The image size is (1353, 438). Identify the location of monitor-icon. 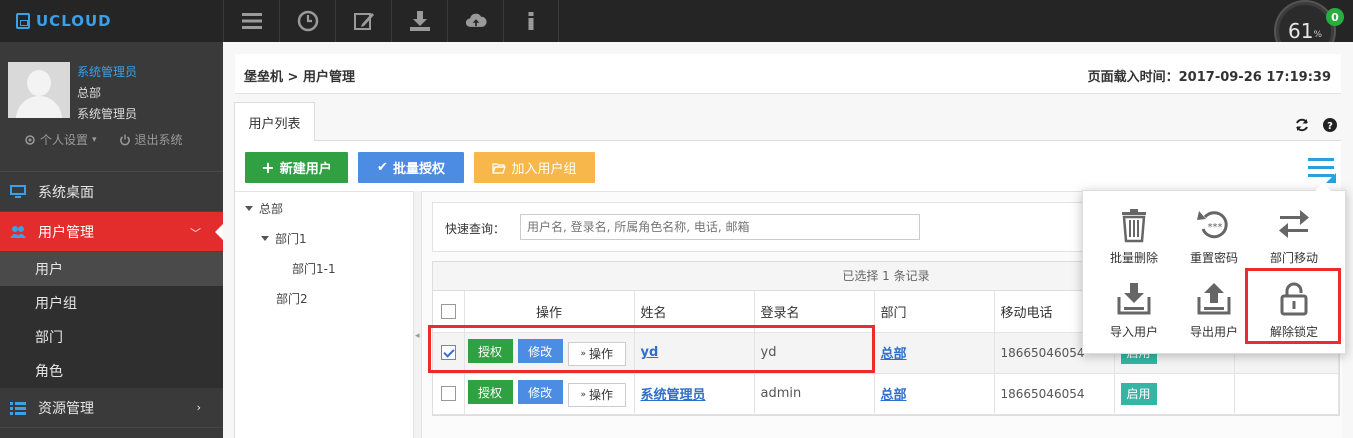
(18, 191).